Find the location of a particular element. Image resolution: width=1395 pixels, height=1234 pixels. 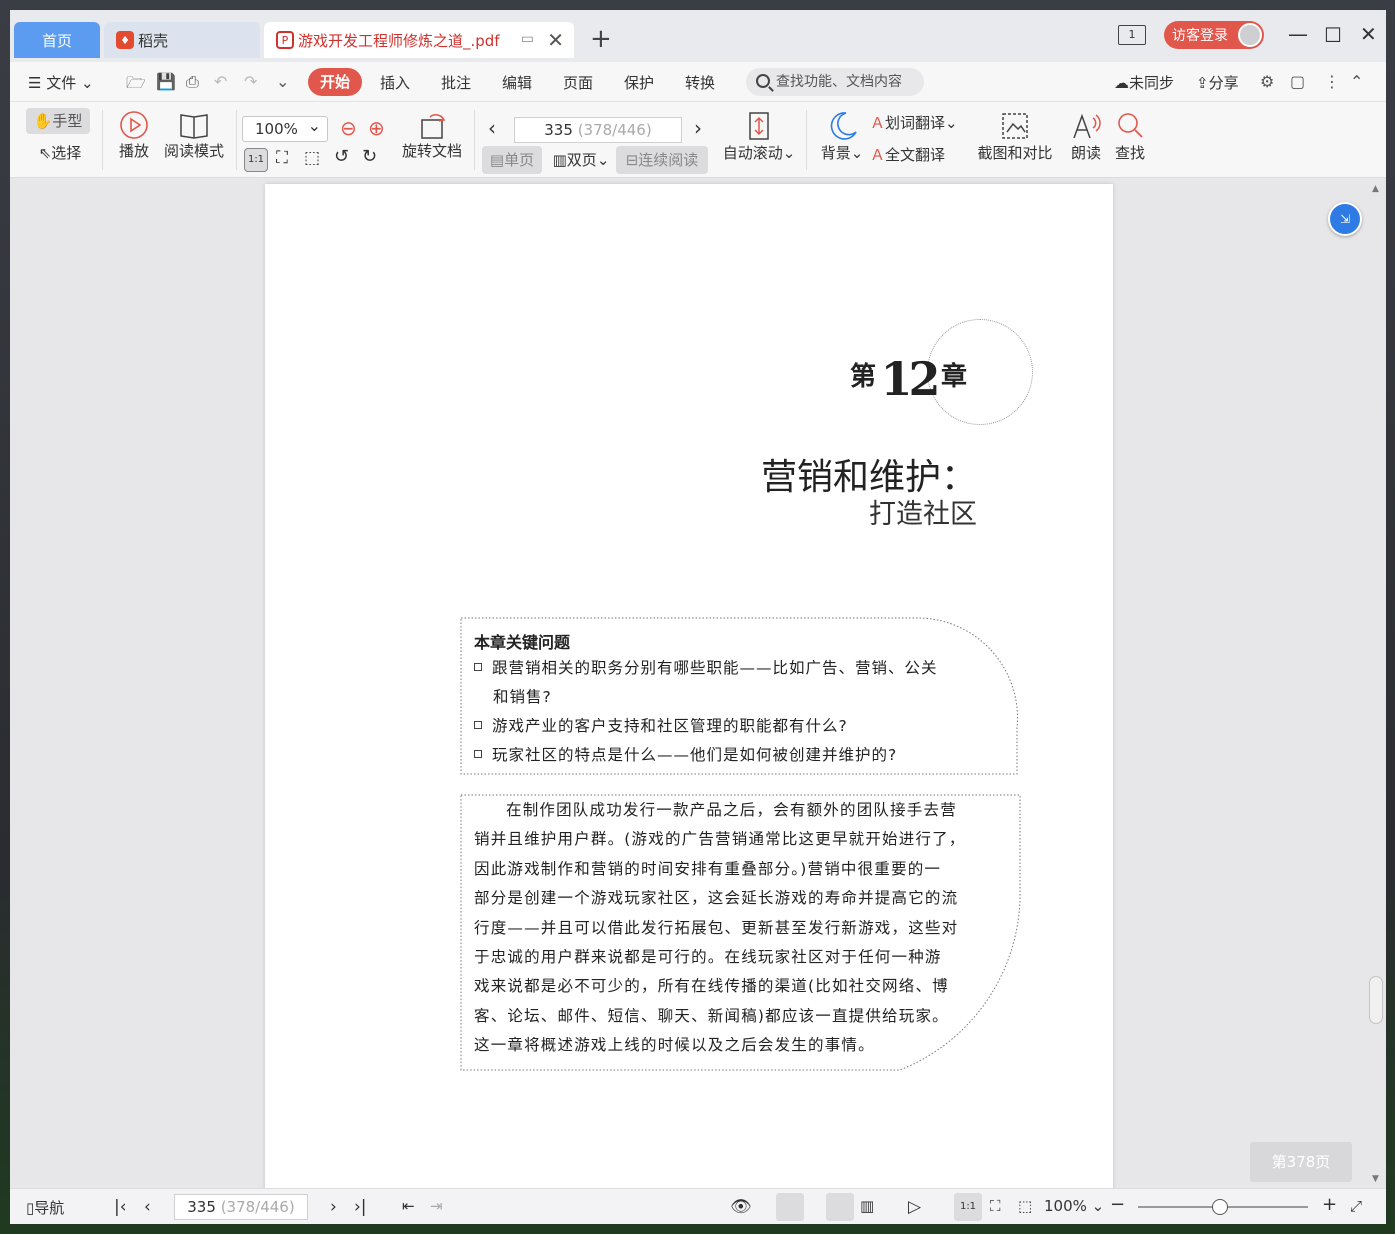

select-label: 选择 is located at coordinates (66, 153).